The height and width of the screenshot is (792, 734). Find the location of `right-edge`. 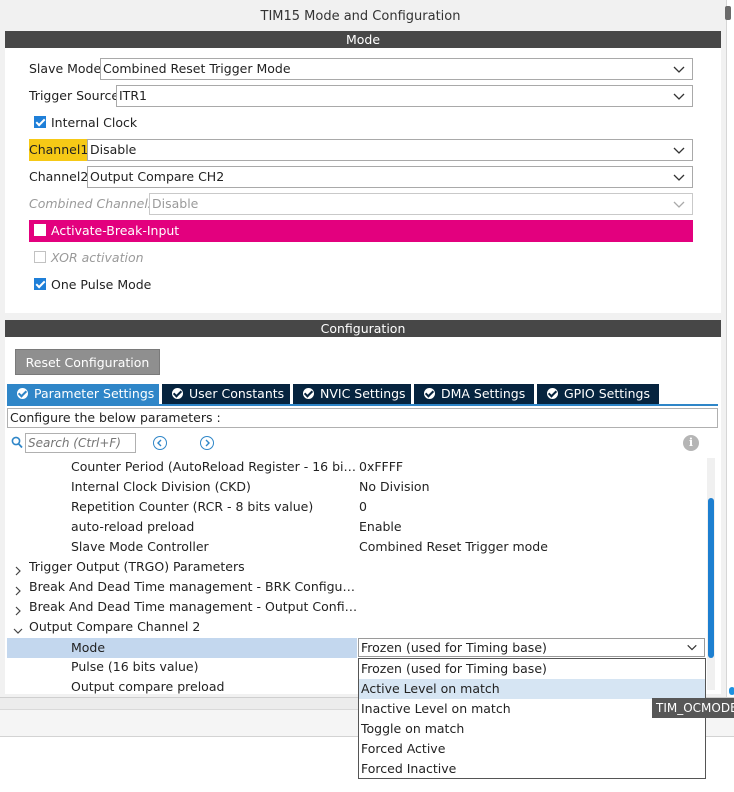

right-edge is located at coordinates (730, 348).